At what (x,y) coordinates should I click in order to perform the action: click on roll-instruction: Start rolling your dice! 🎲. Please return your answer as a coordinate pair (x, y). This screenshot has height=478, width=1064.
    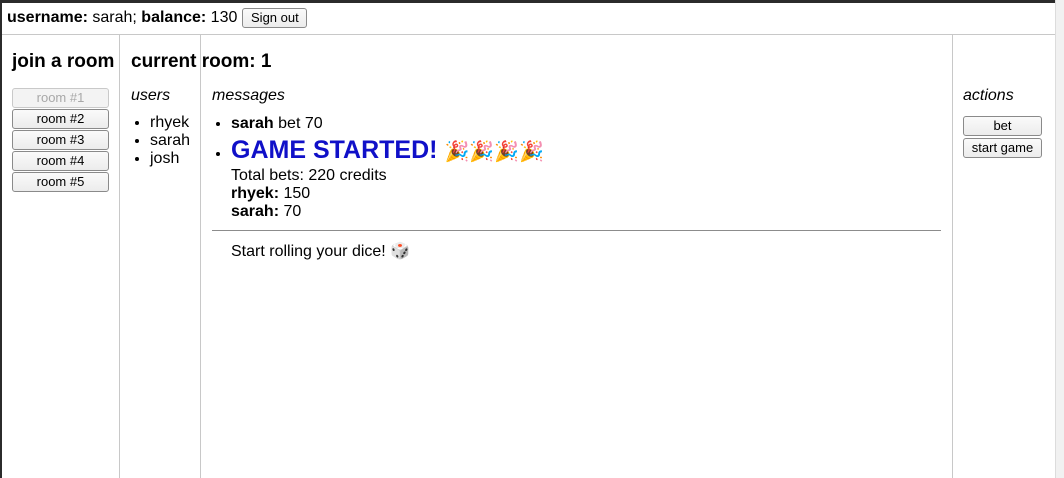
    Looking at the image, I should click on (321, 251).